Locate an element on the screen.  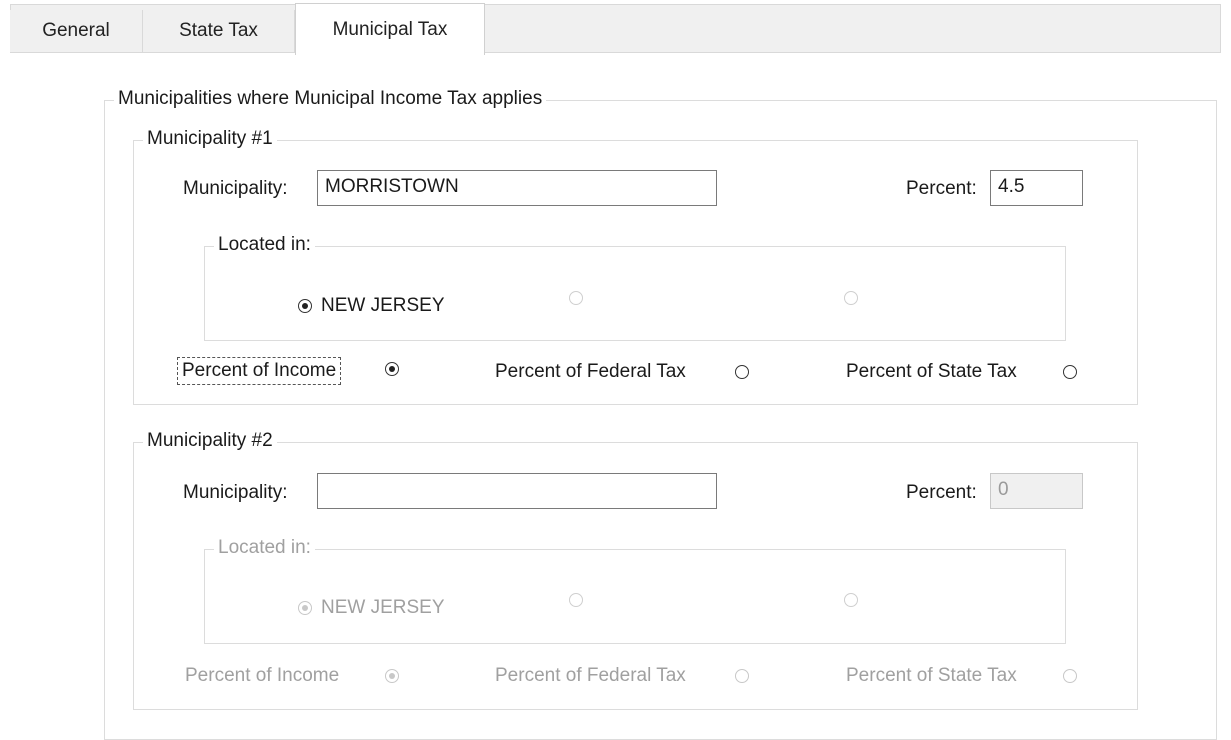
municipality-1-percent-of-state-tax-label: Percent of State Tax is located at coordinates (931, 371).